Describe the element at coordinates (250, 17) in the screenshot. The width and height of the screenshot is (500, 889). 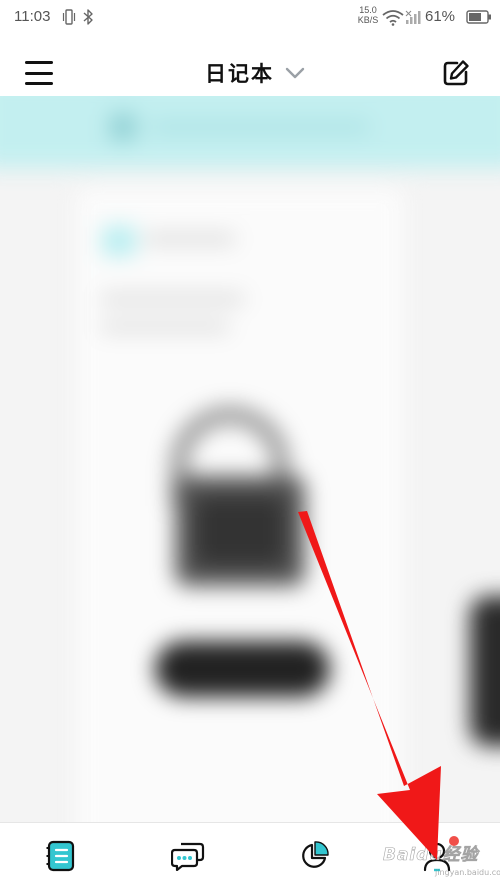
I see `status-bar: 11:03 15.0 KB/S 61%` at that location.